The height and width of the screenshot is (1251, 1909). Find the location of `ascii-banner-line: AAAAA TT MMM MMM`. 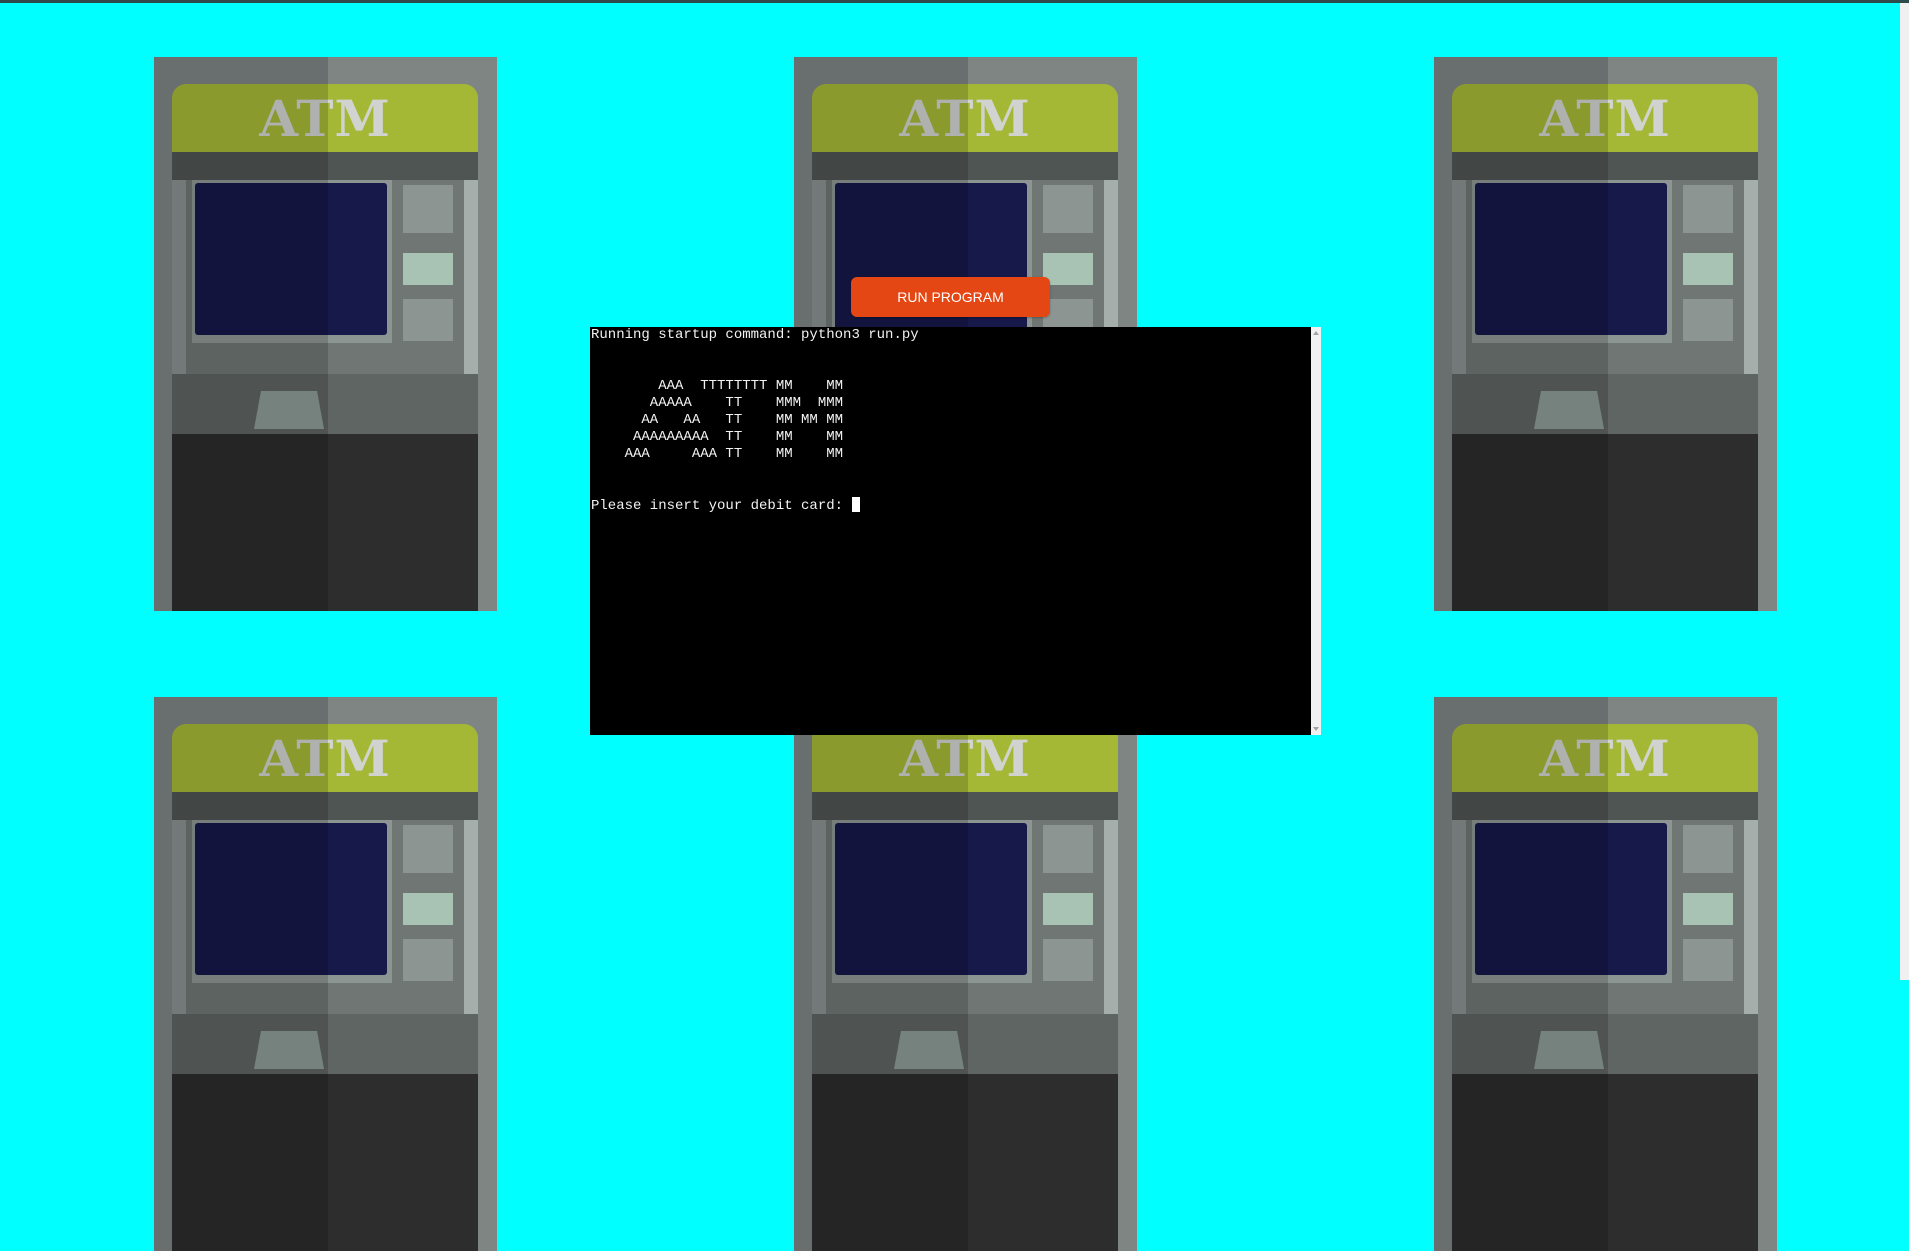

ascii-banner-line: AAAAA TT MMM MMM is located at coordinates (717, 403).